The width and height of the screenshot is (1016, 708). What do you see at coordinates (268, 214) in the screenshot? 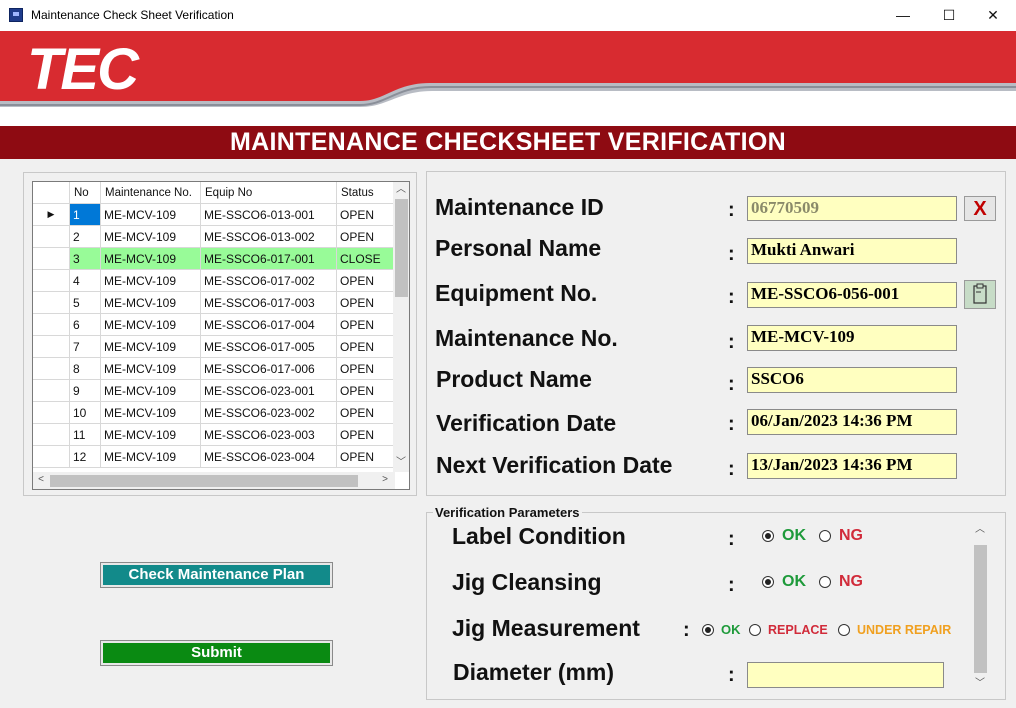
I see `cell-equip-no: ME-SSCO6-013-001` at bounding box center [268, 214].